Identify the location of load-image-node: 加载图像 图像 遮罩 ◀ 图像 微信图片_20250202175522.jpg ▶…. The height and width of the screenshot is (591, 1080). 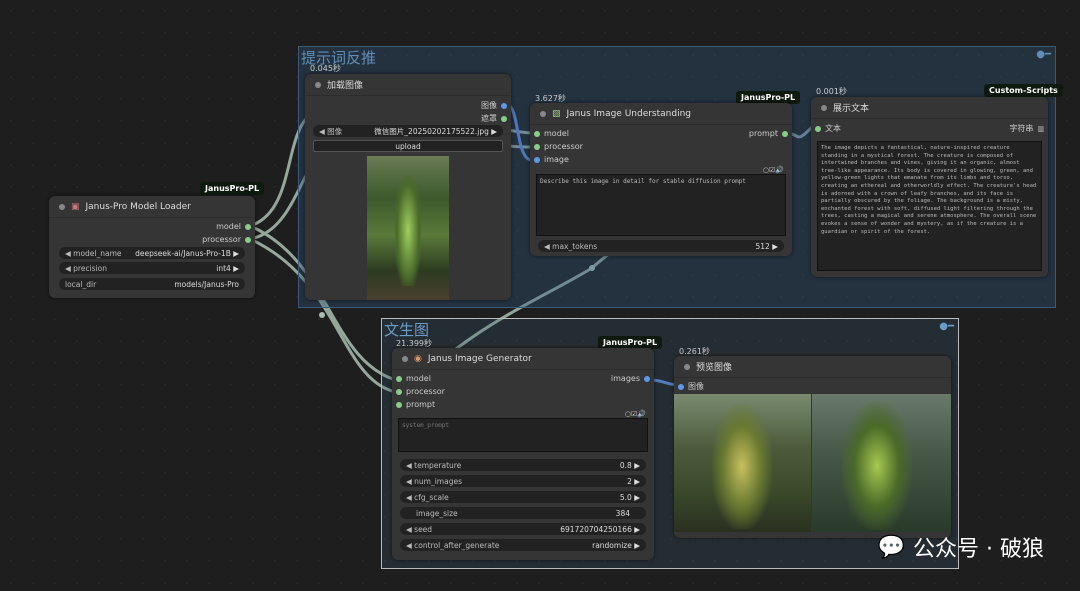
(408, 187).